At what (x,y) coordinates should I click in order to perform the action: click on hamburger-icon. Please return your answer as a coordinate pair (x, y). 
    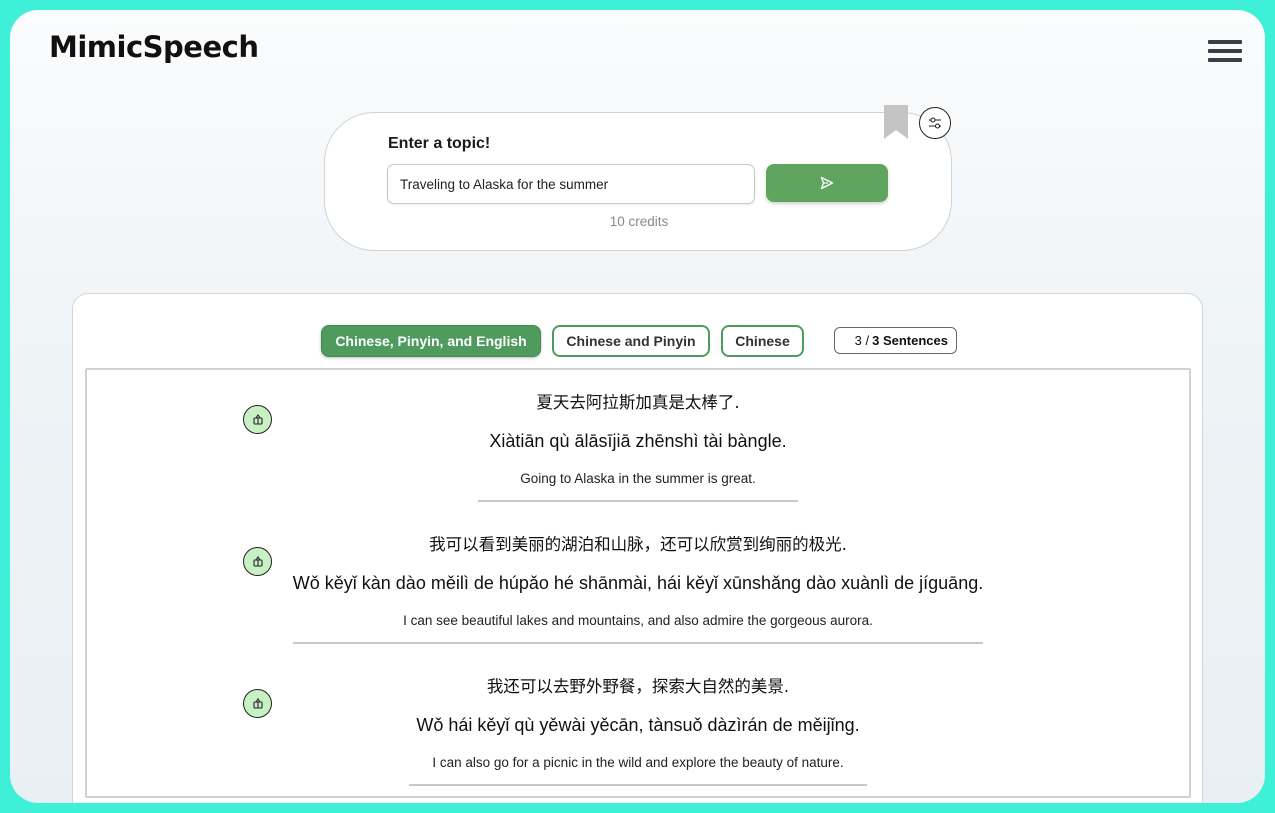
    Looking at the image, I should click on (1225, 54).